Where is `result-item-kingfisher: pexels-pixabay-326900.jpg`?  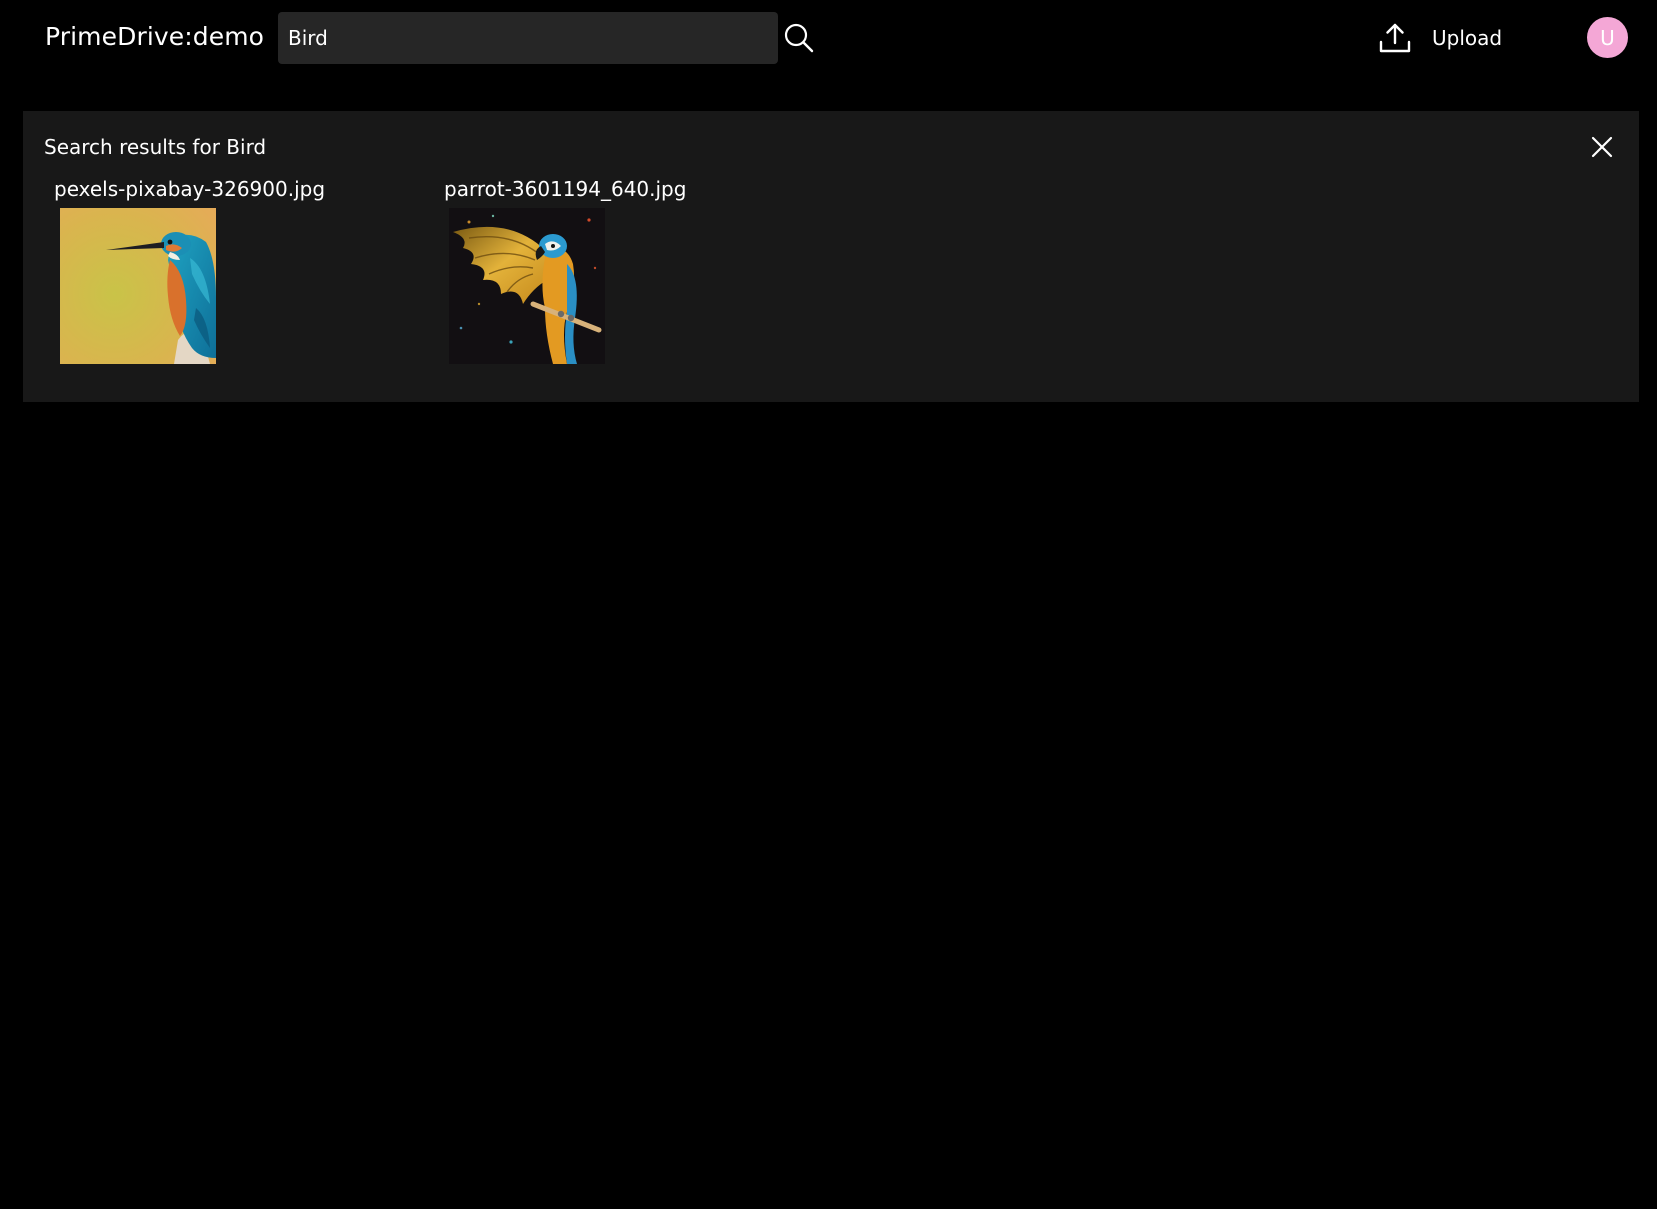 result-item-kingfisher: pexels-pixabay-326900.jpg is located at coordinates (190, 269).